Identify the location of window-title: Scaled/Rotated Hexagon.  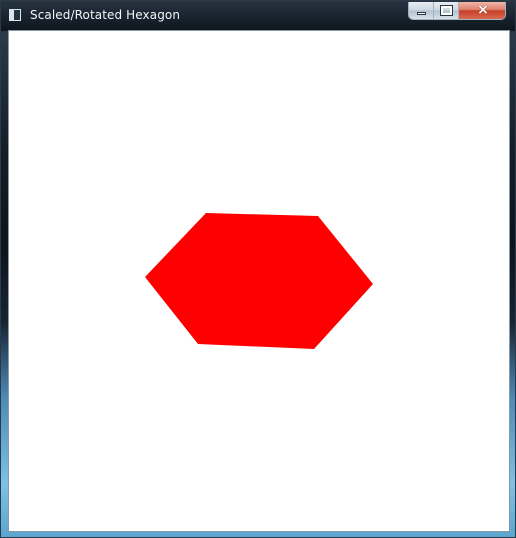
(105, 15).